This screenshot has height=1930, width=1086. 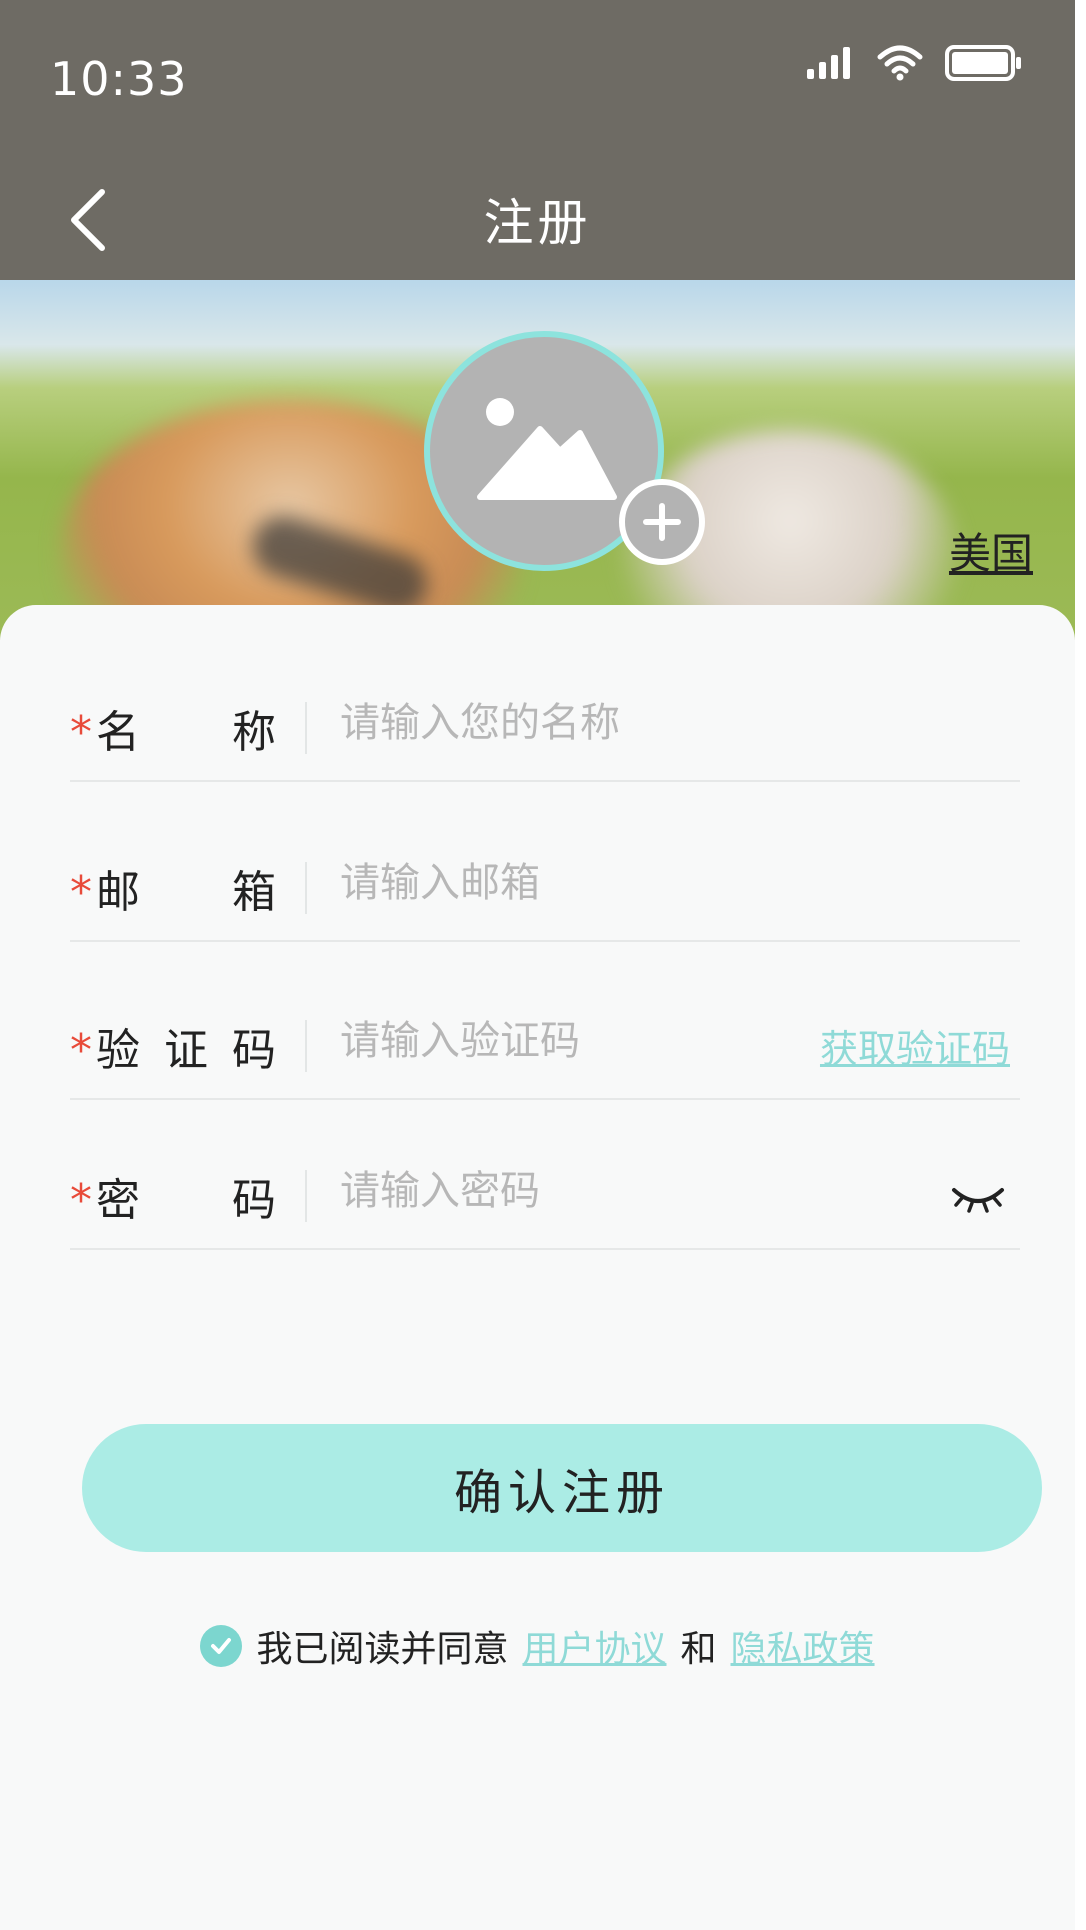 What do you see at coordinates (828, 63) in the screenshot?
I see `signal-icon` at bounding box center [828, 63].